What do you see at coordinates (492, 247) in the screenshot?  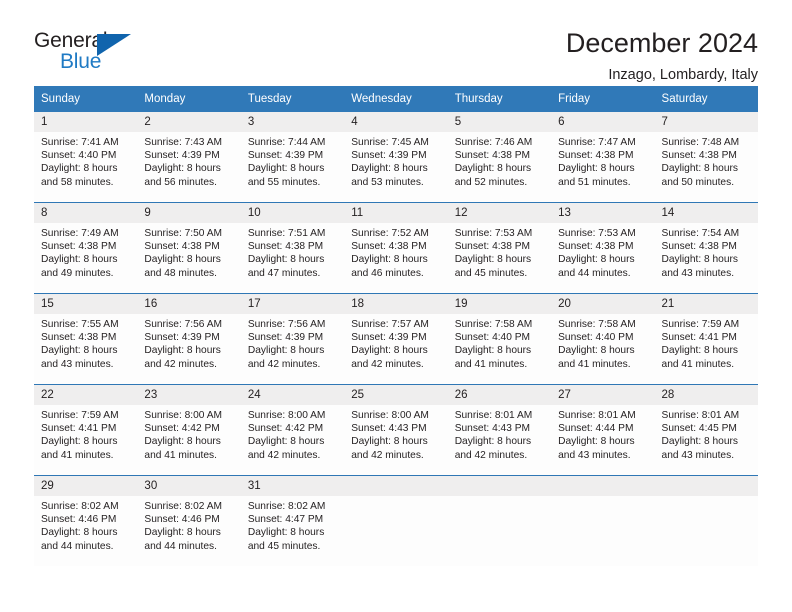 I see `day-sunset-text: Sunset: 4:38 PM` at bounding box center [492, 247].